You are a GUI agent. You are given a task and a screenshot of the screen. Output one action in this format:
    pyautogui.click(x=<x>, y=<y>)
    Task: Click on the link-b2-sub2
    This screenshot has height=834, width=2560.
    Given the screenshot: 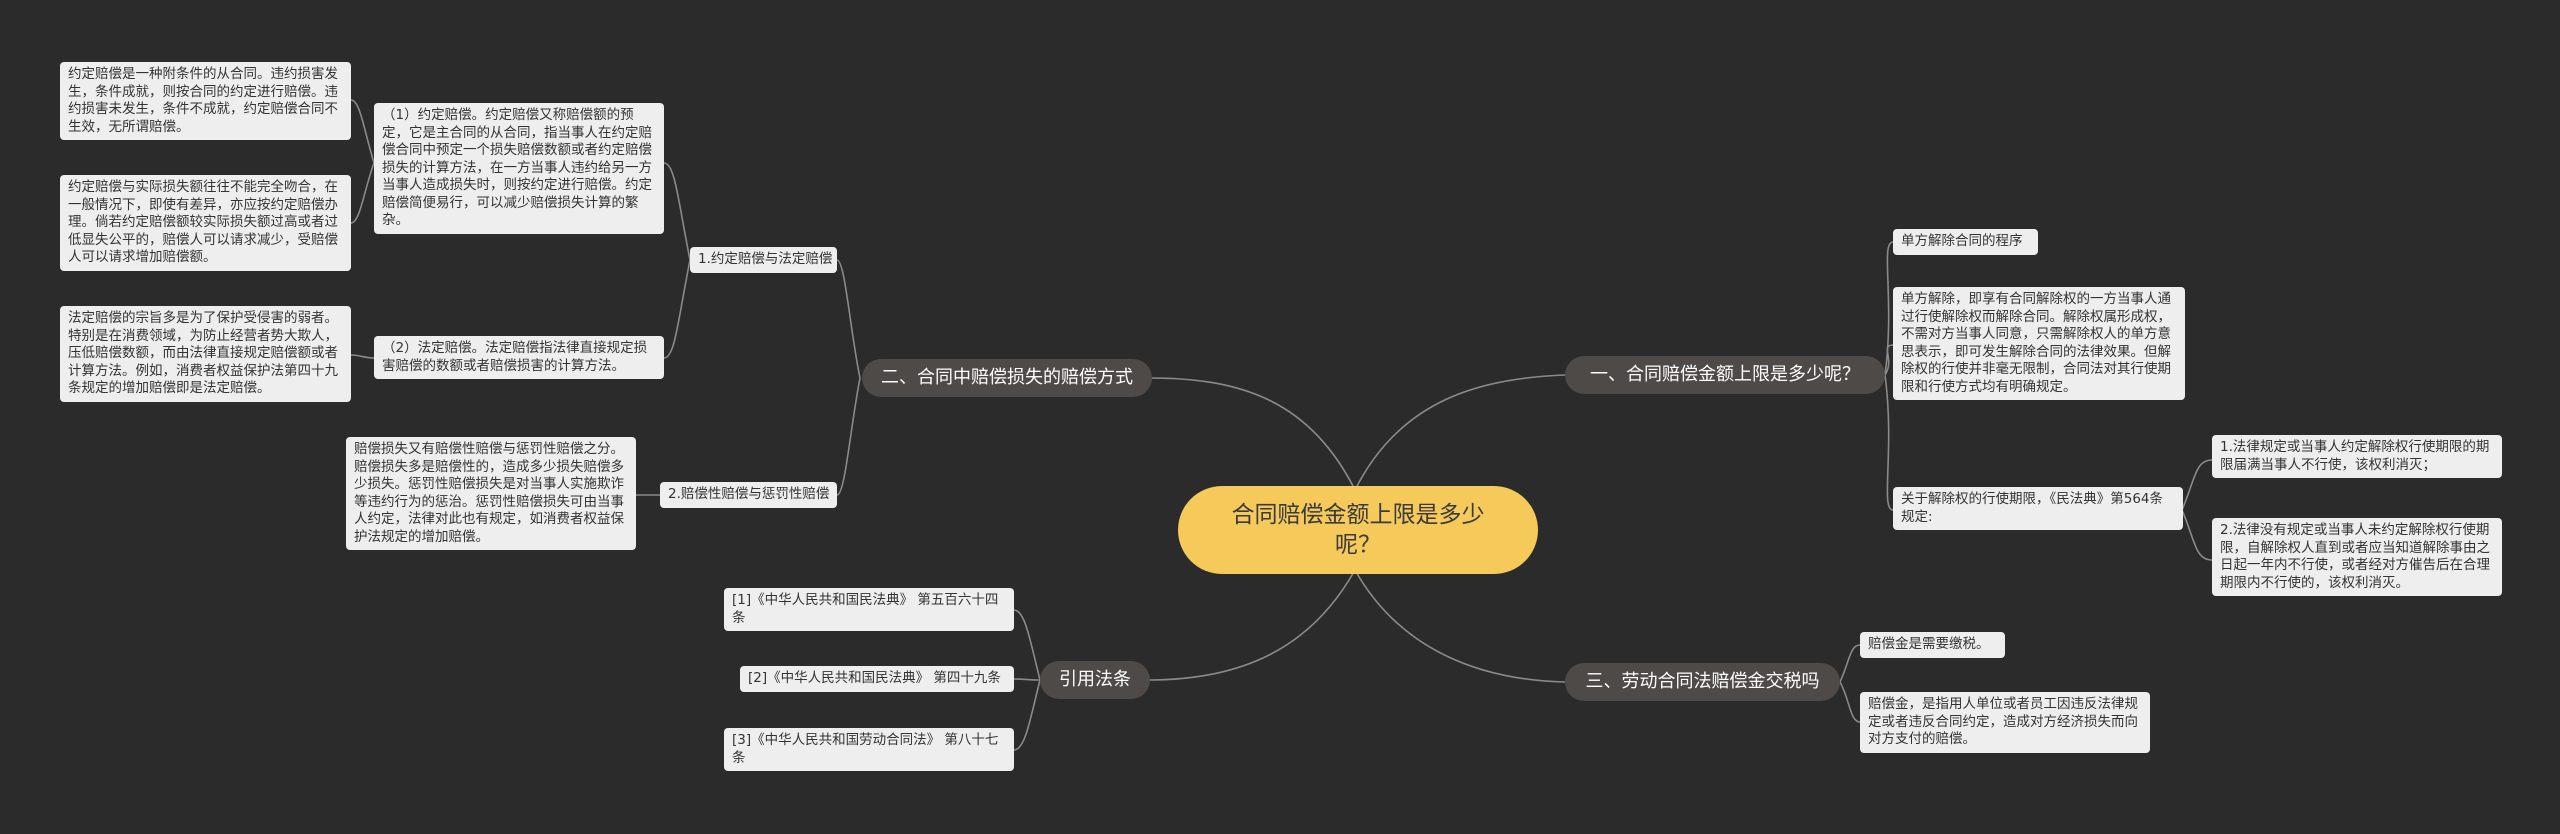 What is the action you would take?
    pyautogui.click(x=848, y=436)
    